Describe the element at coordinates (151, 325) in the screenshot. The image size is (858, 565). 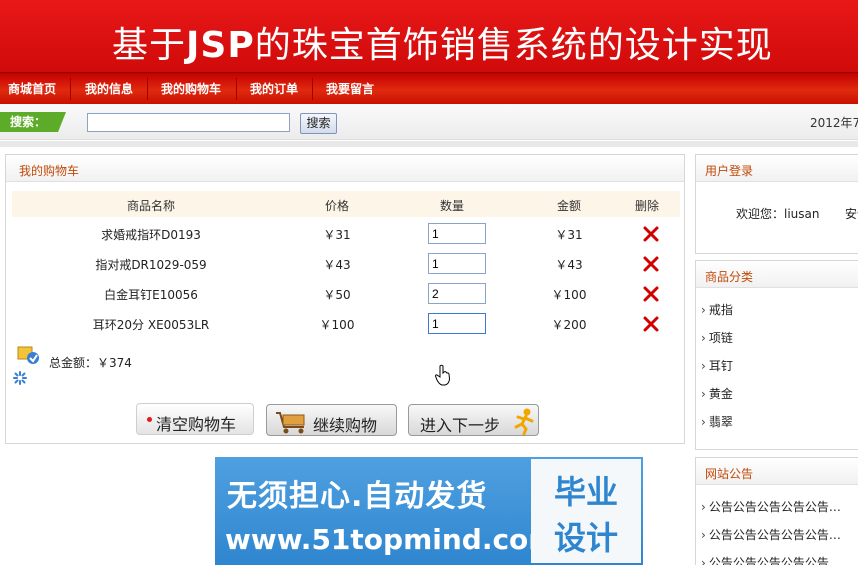
I see `cell-name: 耳环20分 XE0053LR` at that location.